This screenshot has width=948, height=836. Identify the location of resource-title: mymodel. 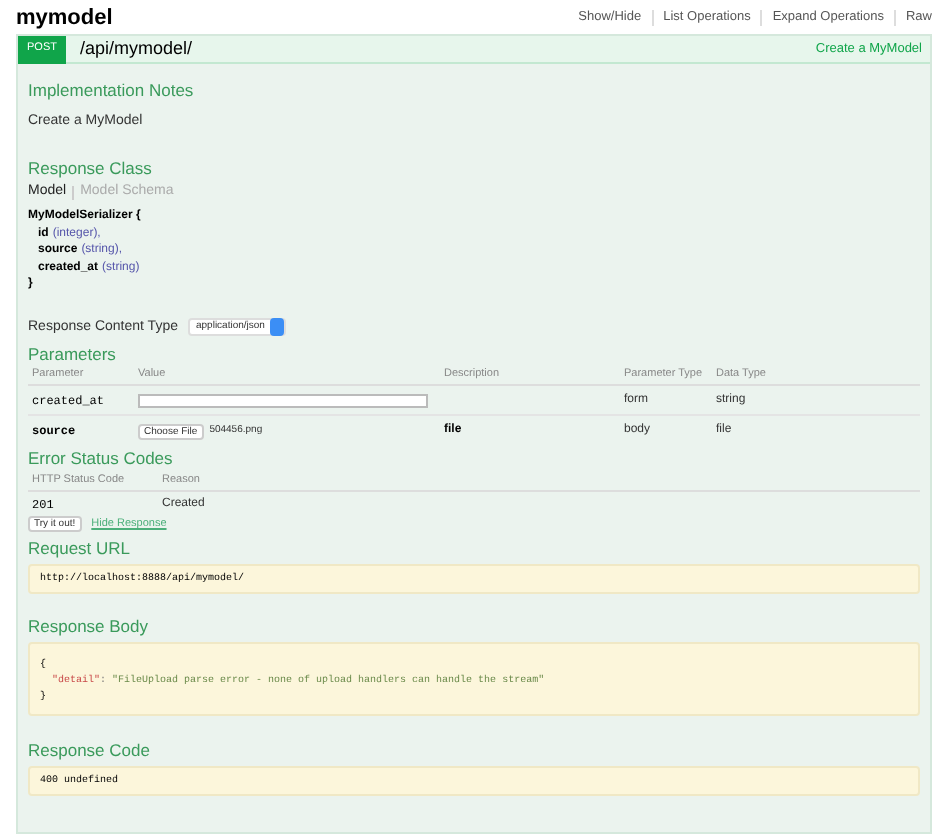
(64, 18).